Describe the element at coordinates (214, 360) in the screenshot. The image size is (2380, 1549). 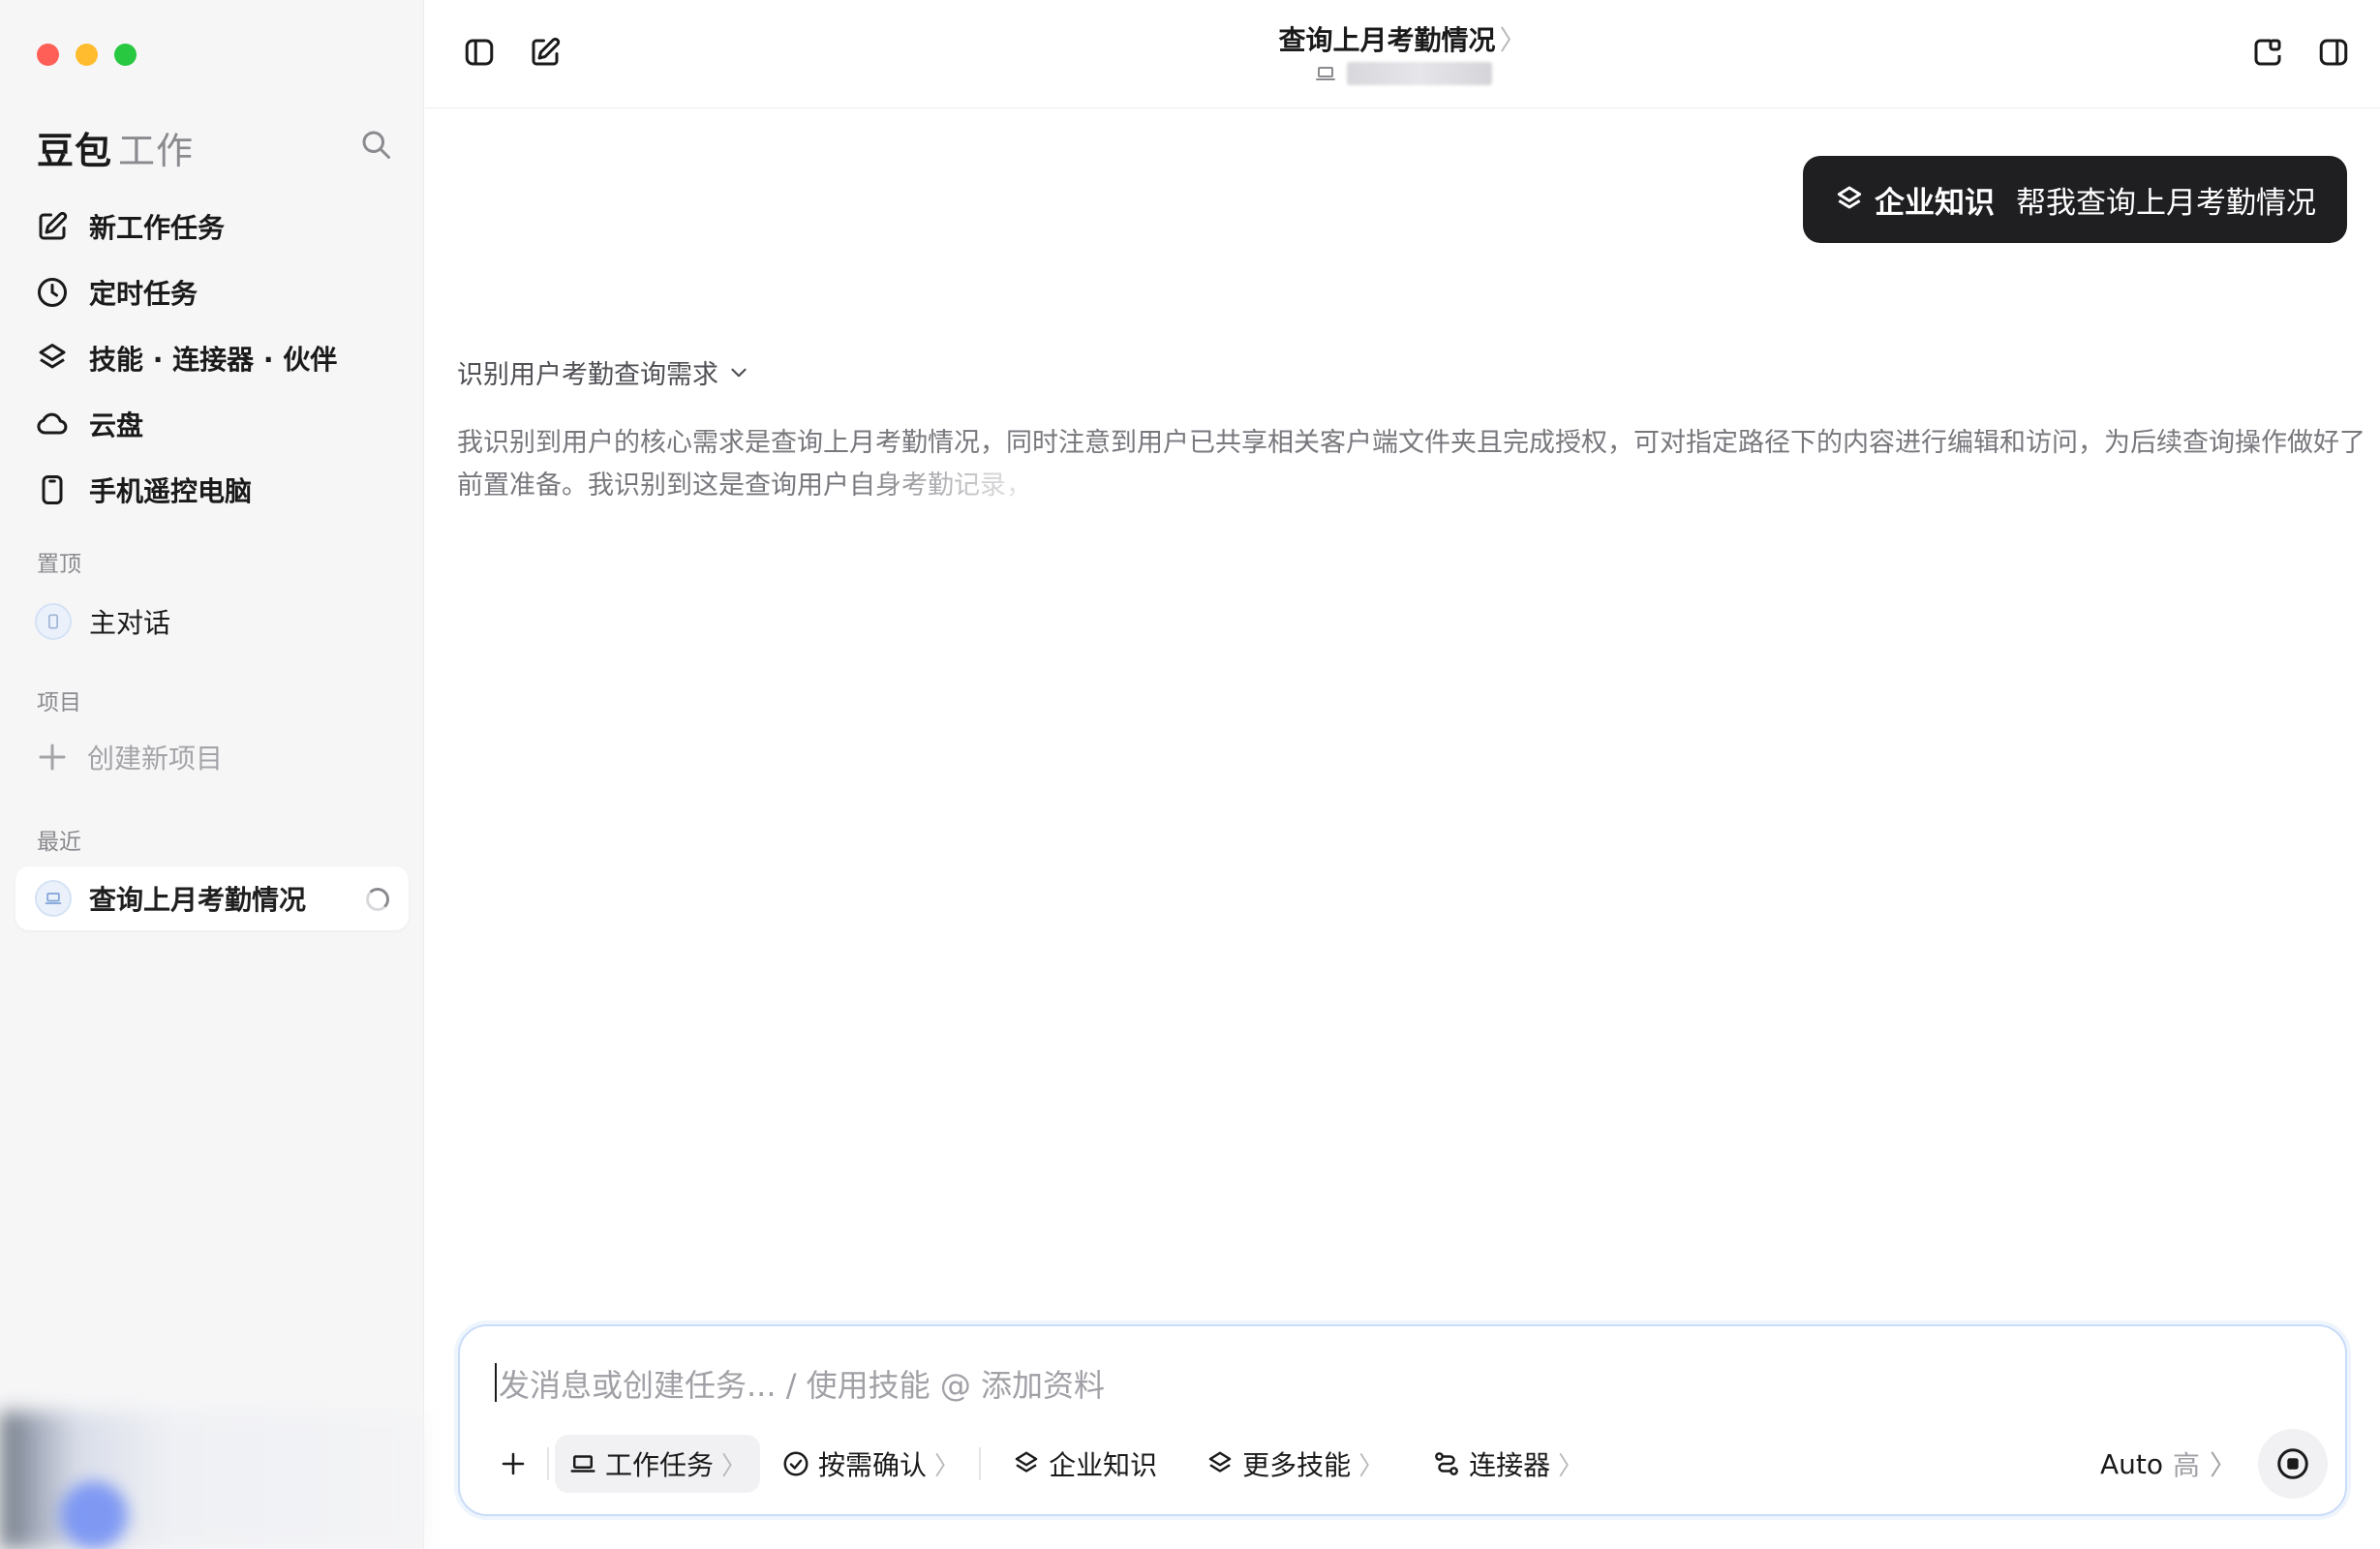
I see `sidebar-item-label: 技能 · 连接器 · 伙伴` at that location.